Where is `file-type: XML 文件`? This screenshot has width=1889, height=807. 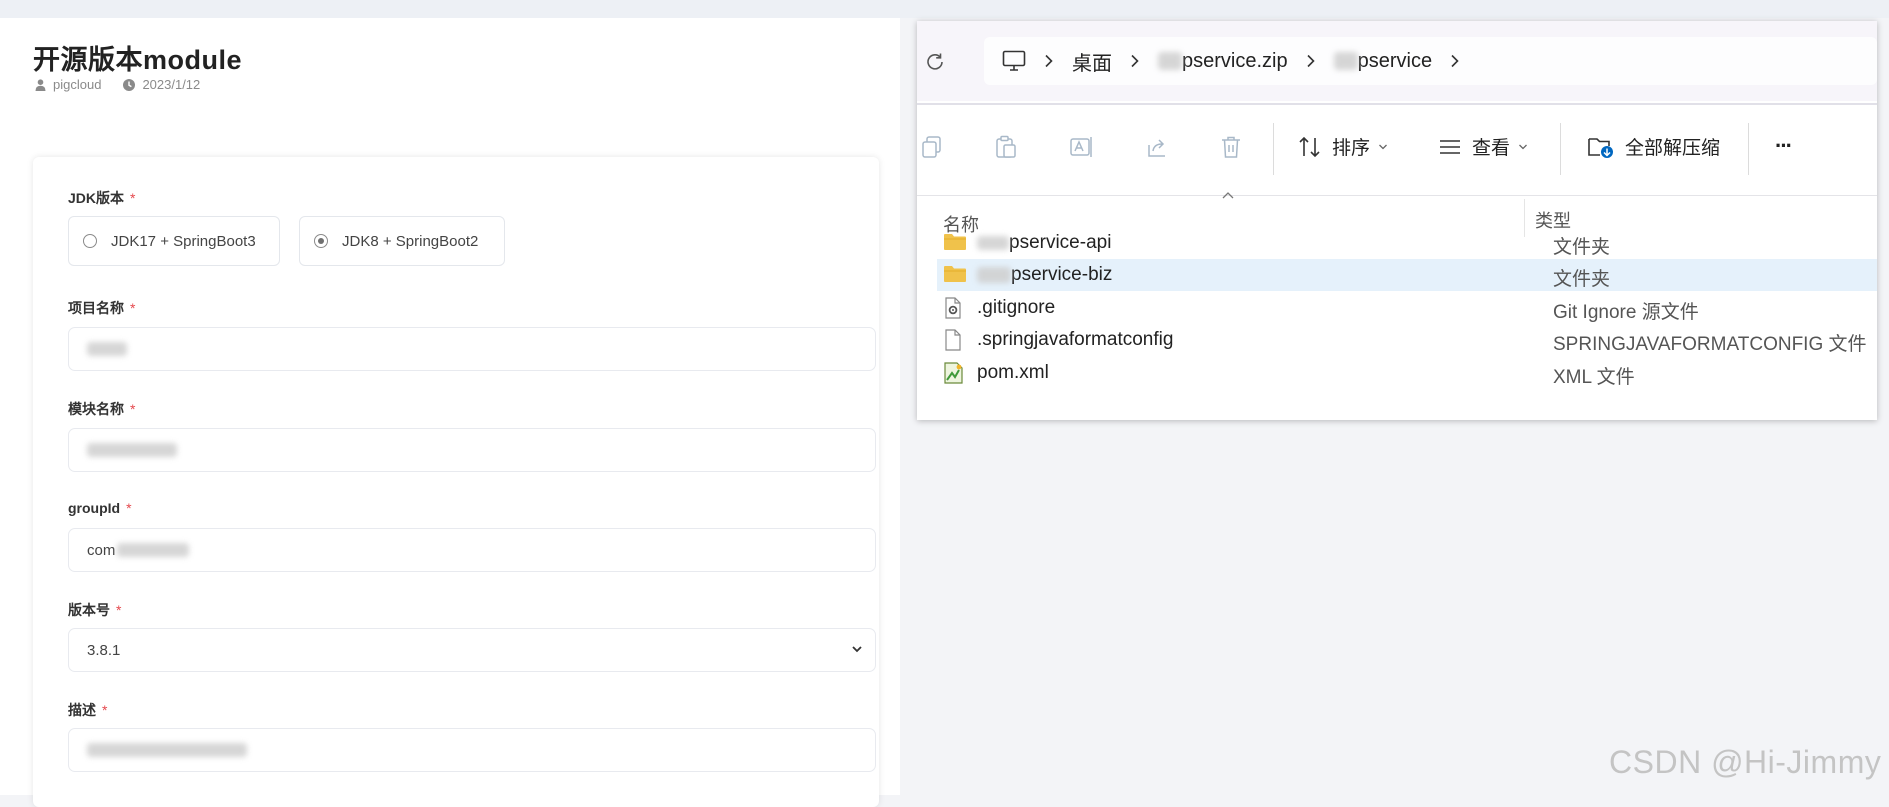
file-type: XML 文件 is located at coordinates (1594, 377).